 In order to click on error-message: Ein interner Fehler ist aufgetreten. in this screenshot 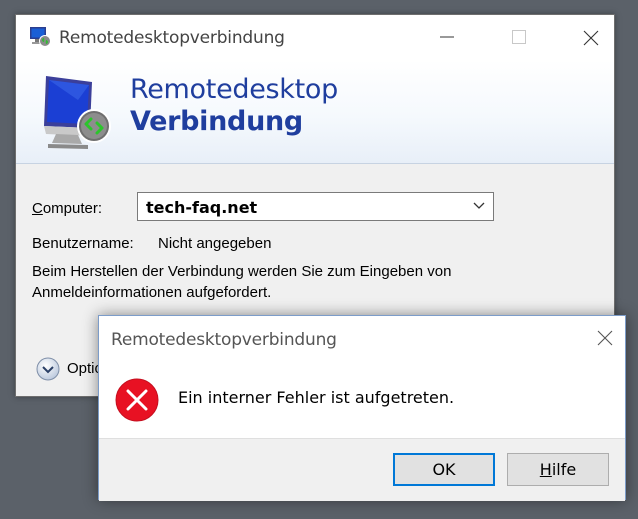, I will do `click(316, 397)`.